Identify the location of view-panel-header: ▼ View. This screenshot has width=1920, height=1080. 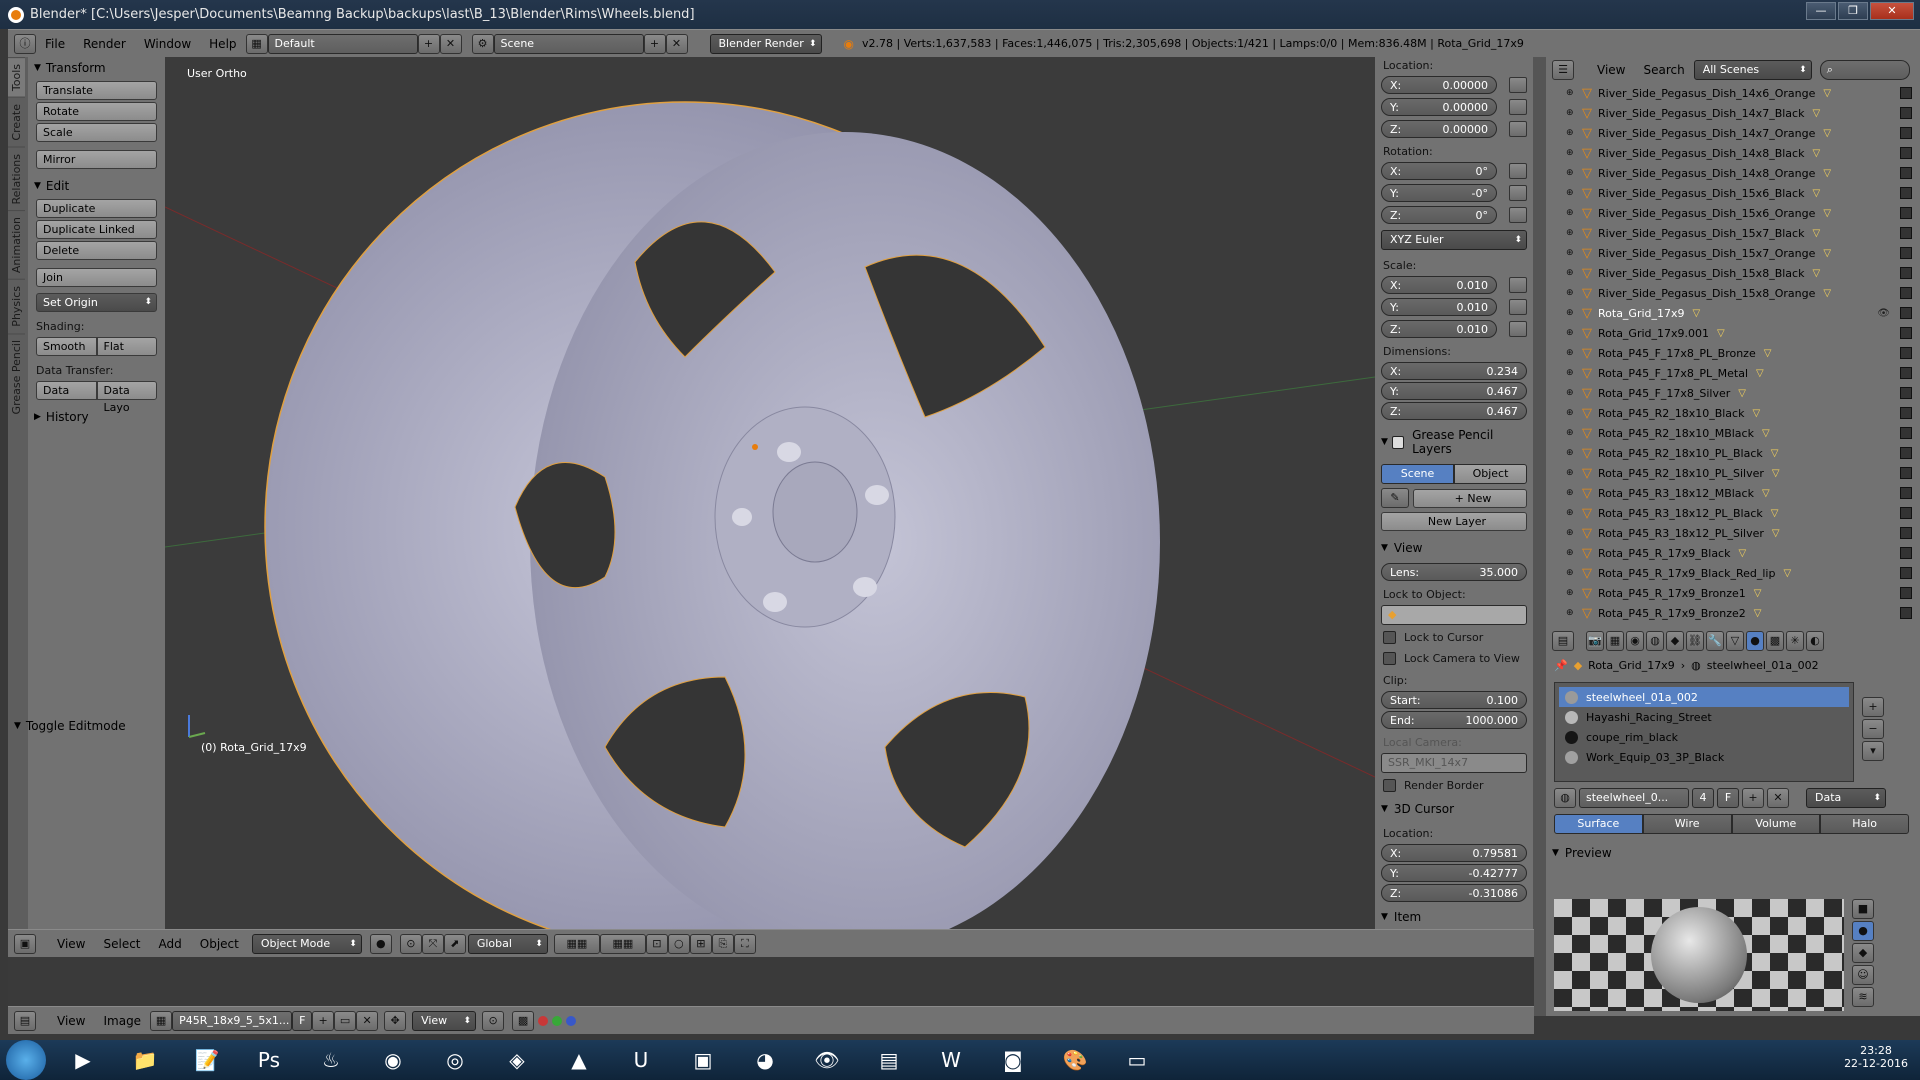
(1454, 548).